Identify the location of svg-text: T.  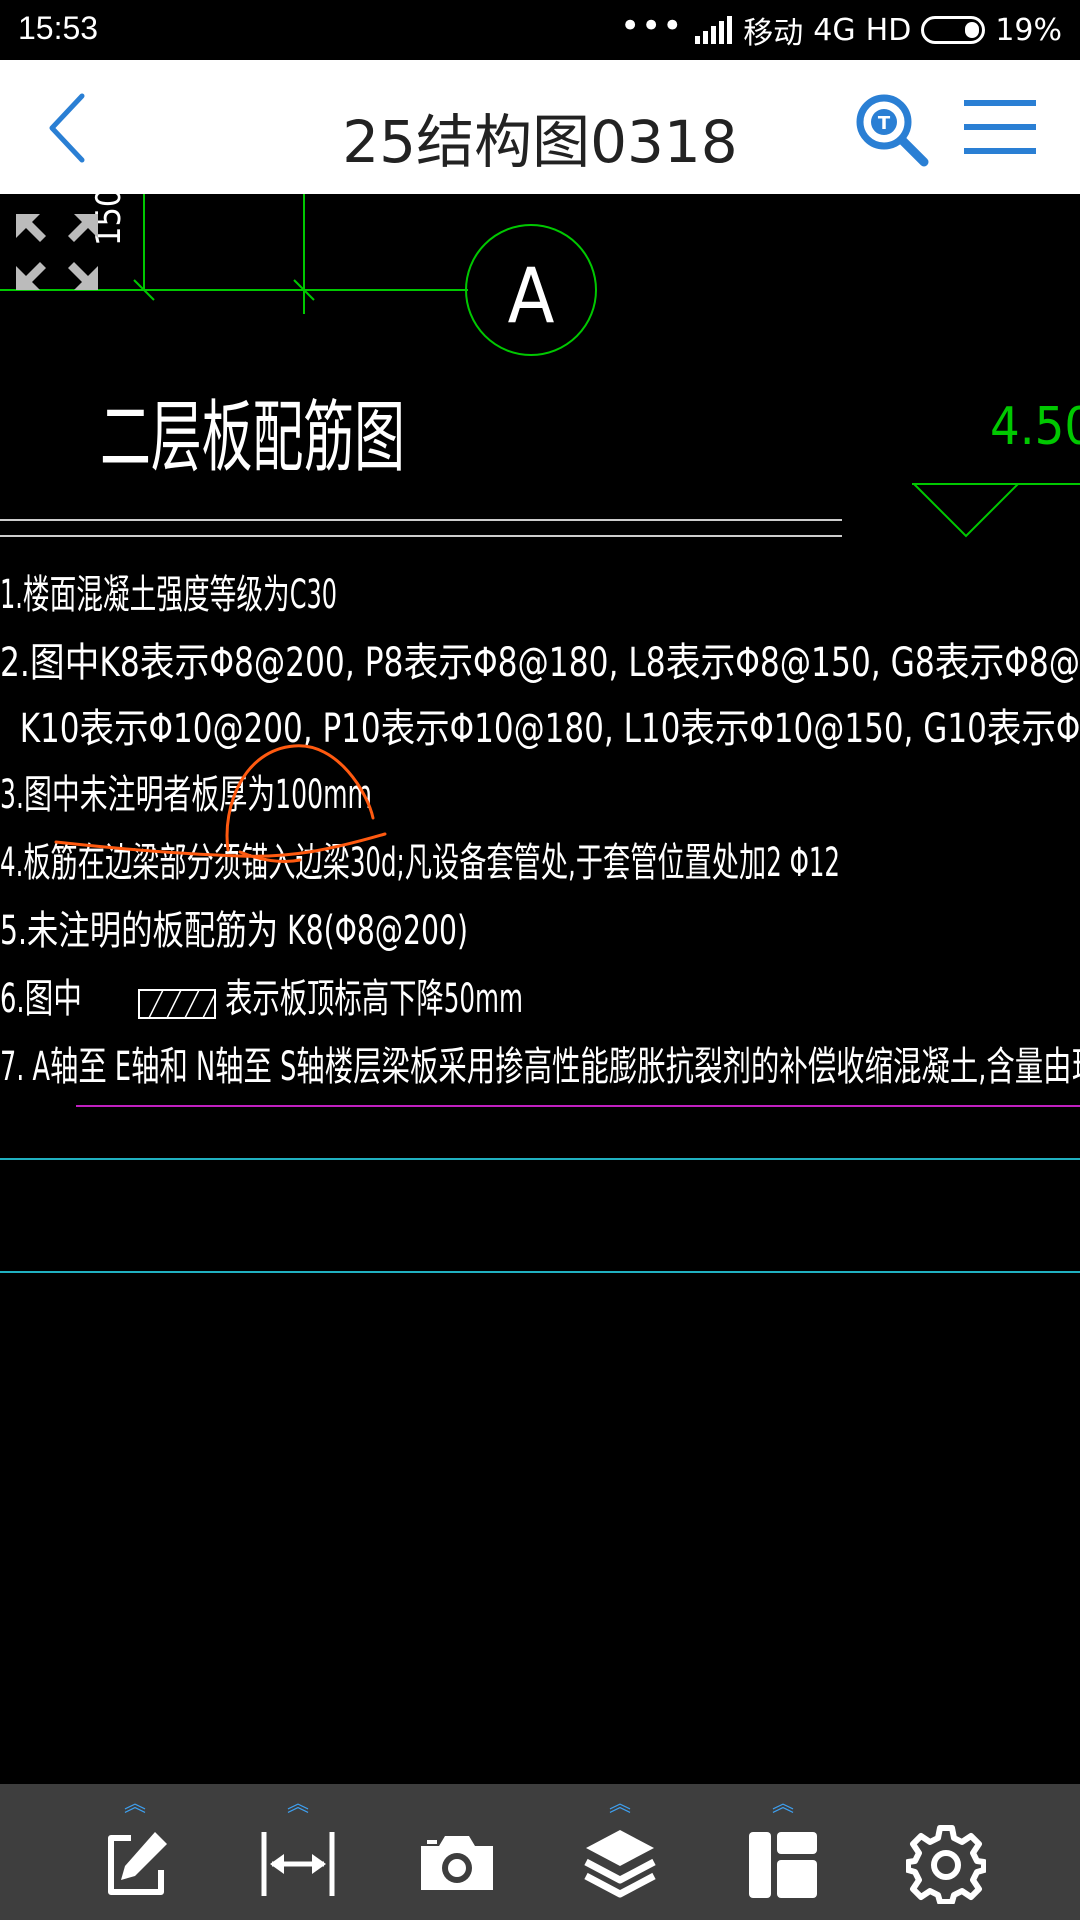
(884, 123).